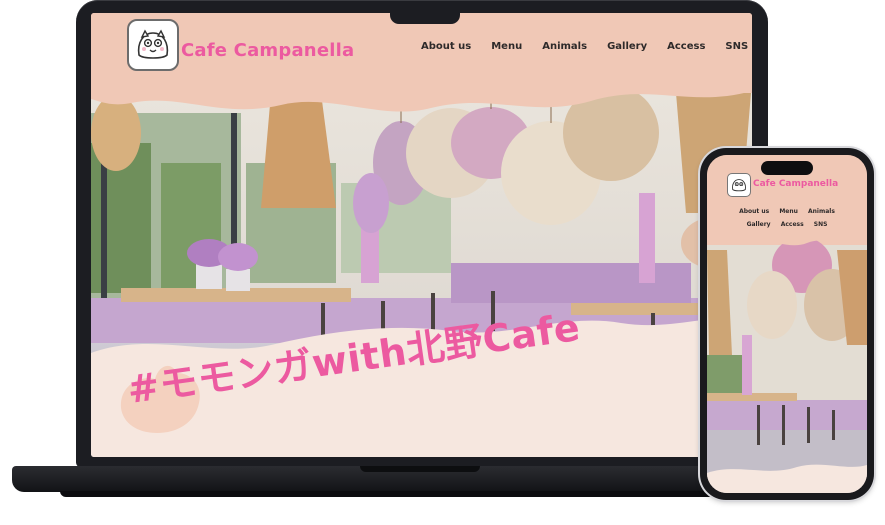 This screenshot has width=885, height=525. I want to click on phone-nav-sns: SNS, so click(821, 224).